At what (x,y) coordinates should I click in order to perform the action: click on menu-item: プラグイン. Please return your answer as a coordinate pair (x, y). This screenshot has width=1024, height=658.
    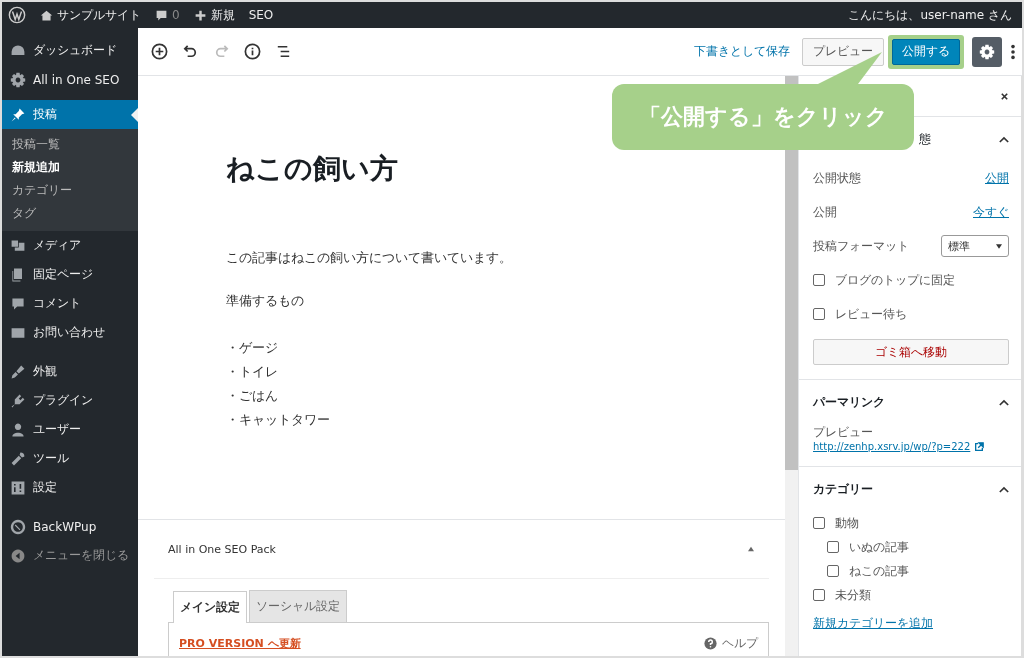
    Looking at the image, I should click on (70, 400).